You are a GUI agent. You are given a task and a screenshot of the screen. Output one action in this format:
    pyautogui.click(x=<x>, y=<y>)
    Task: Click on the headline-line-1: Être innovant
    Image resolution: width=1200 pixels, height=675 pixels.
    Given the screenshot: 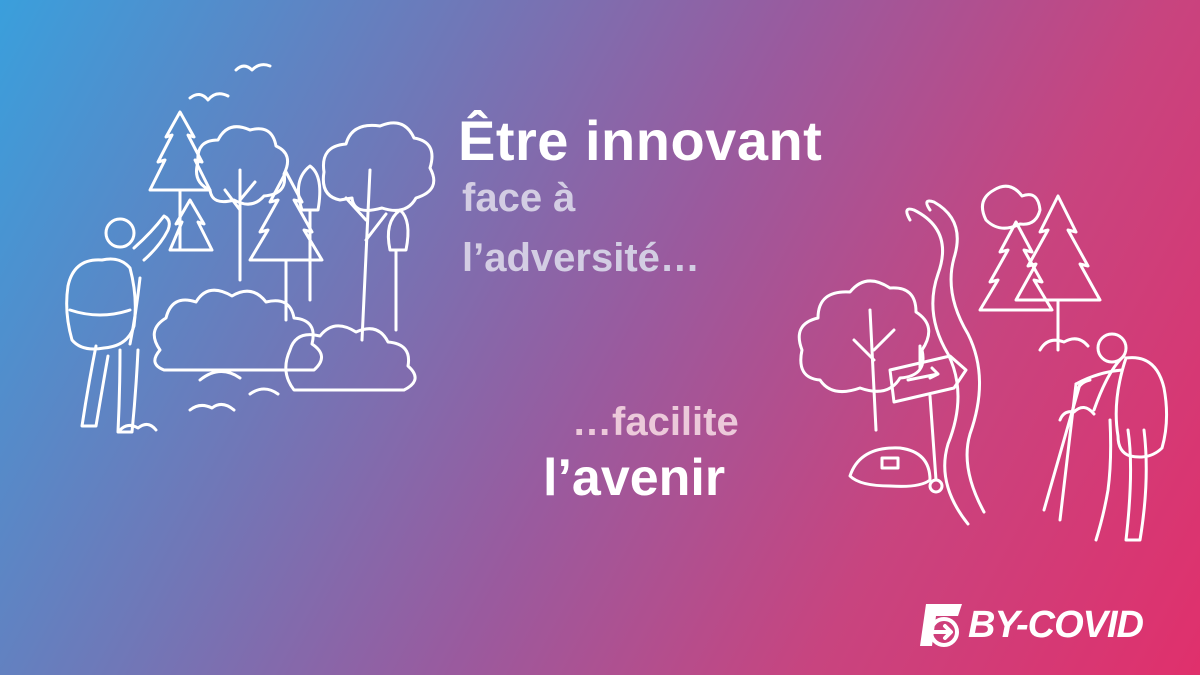 What is the action you would take?
    pyautogui.click(x=640, y=140)
    